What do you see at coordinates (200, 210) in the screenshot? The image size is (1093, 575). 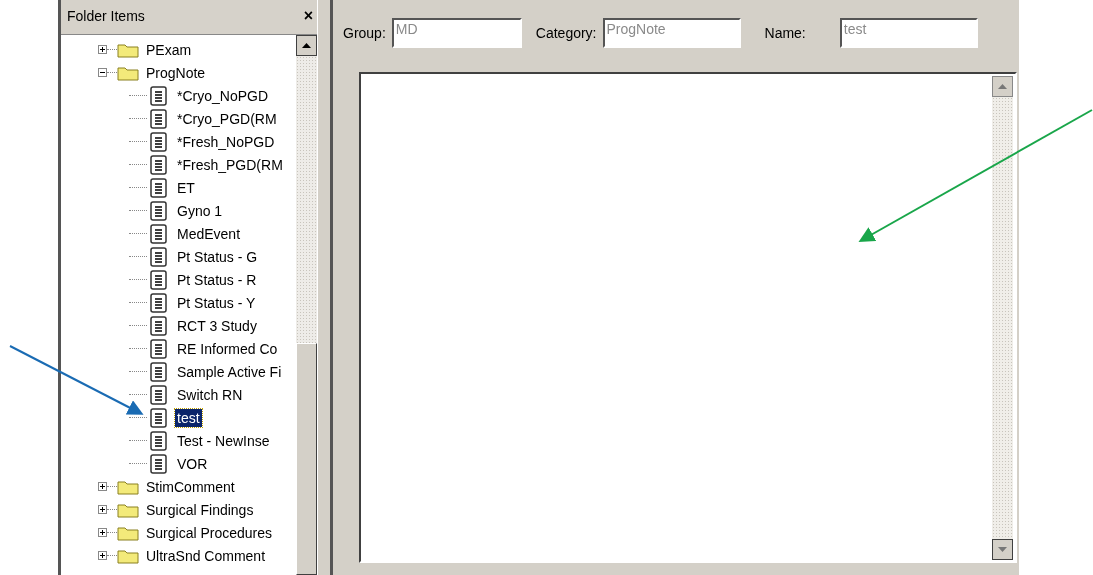 I see `tree-item: Gyno 1` at bounding box center [200, 210].